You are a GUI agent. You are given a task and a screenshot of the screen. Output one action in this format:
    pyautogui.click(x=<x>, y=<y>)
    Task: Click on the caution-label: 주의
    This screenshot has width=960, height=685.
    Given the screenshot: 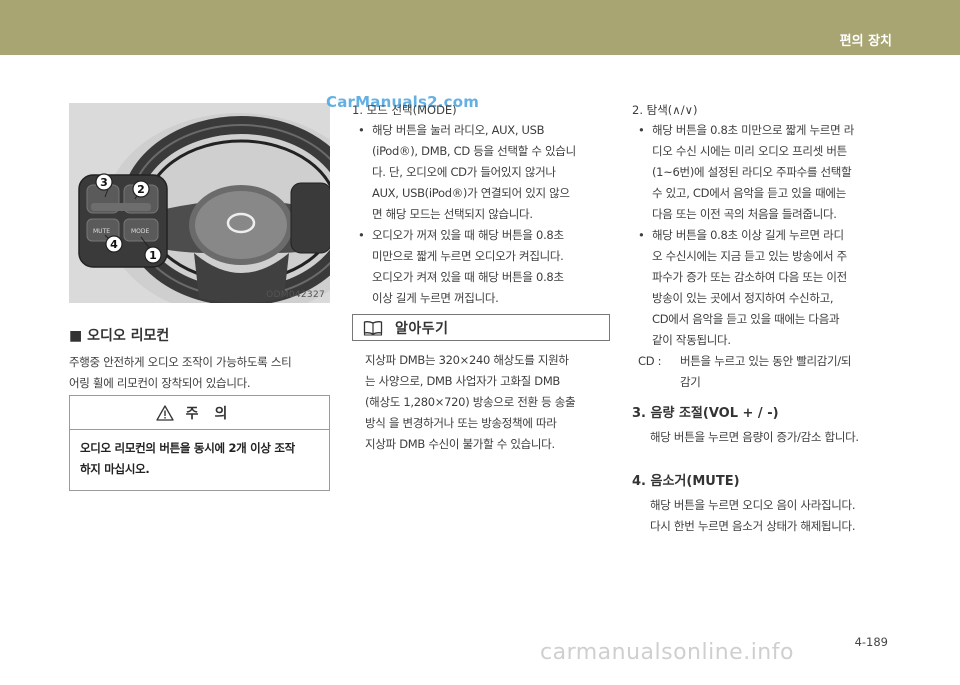 What is the action you would take?
    pyautogui.click(x=214, y=413)
    